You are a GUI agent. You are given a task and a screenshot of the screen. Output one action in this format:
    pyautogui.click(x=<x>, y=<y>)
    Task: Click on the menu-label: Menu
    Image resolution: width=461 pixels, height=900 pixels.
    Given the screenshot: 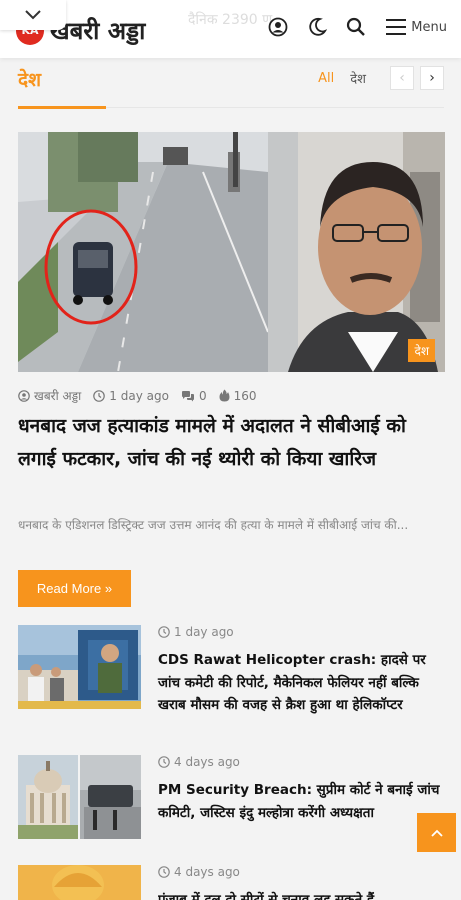 What is the action you would take?
    pyautogui.click(x=429, y=27)
    